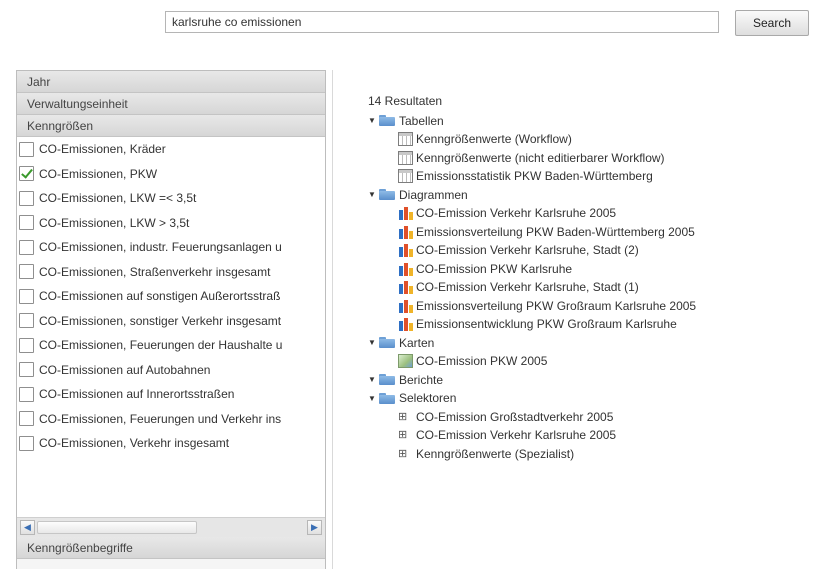  What do you see at coordinates (433, 194) in the screenshot?
I see `tree-group-label: Diagrammen` at bounding box center [433, 194].